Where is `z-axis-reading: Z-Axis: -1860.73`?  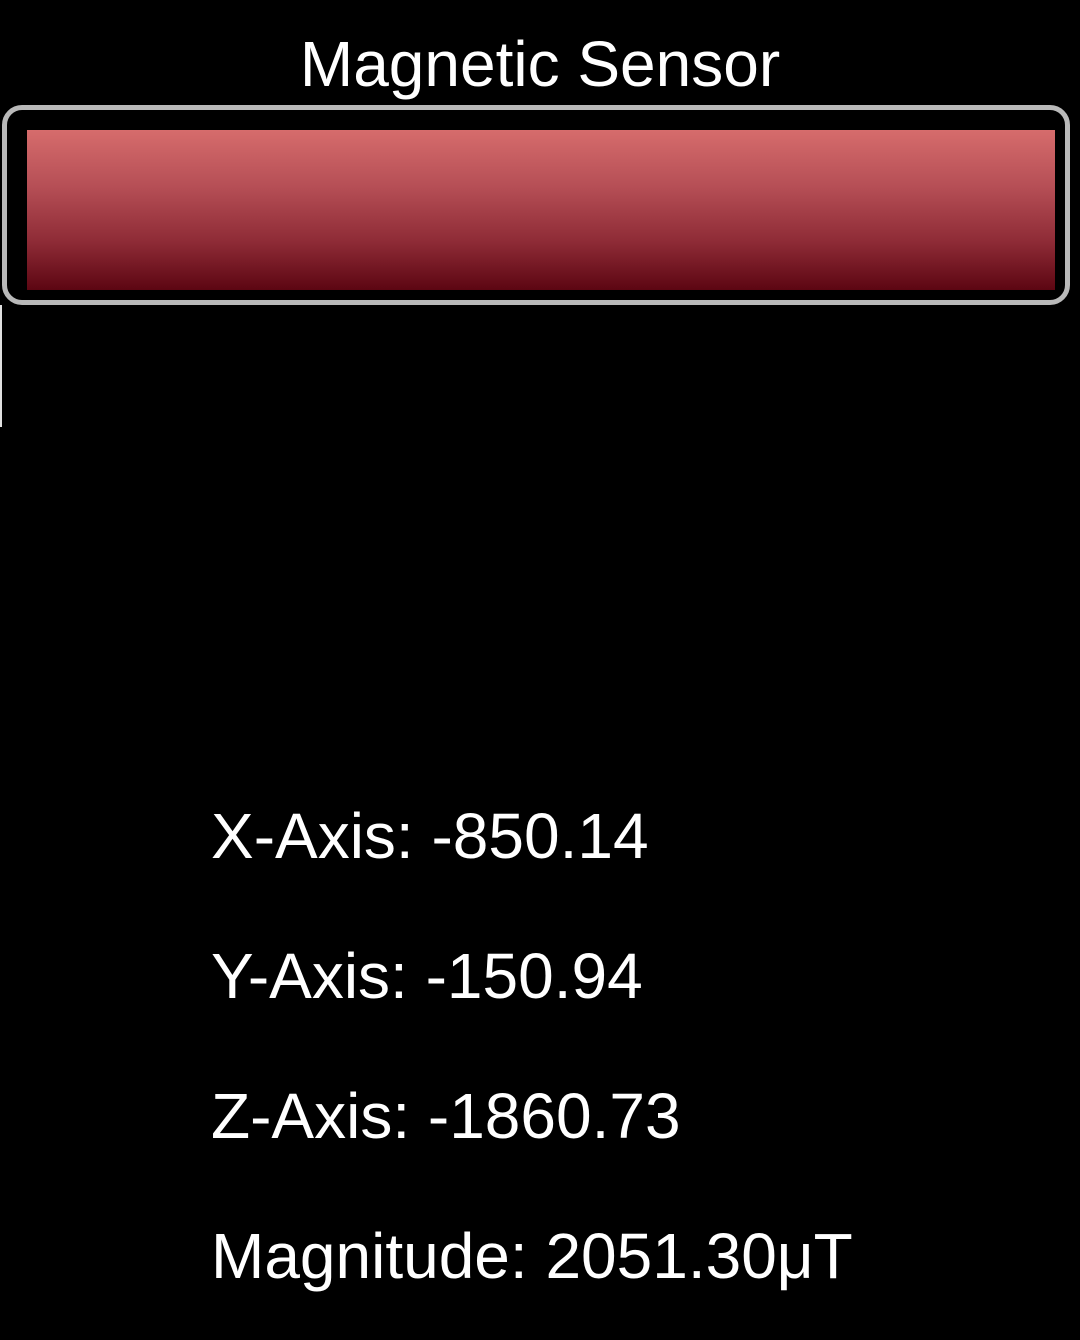
z-axis-reading: Z-Axis: -1860.73 is located at coordinates (446, 1116).